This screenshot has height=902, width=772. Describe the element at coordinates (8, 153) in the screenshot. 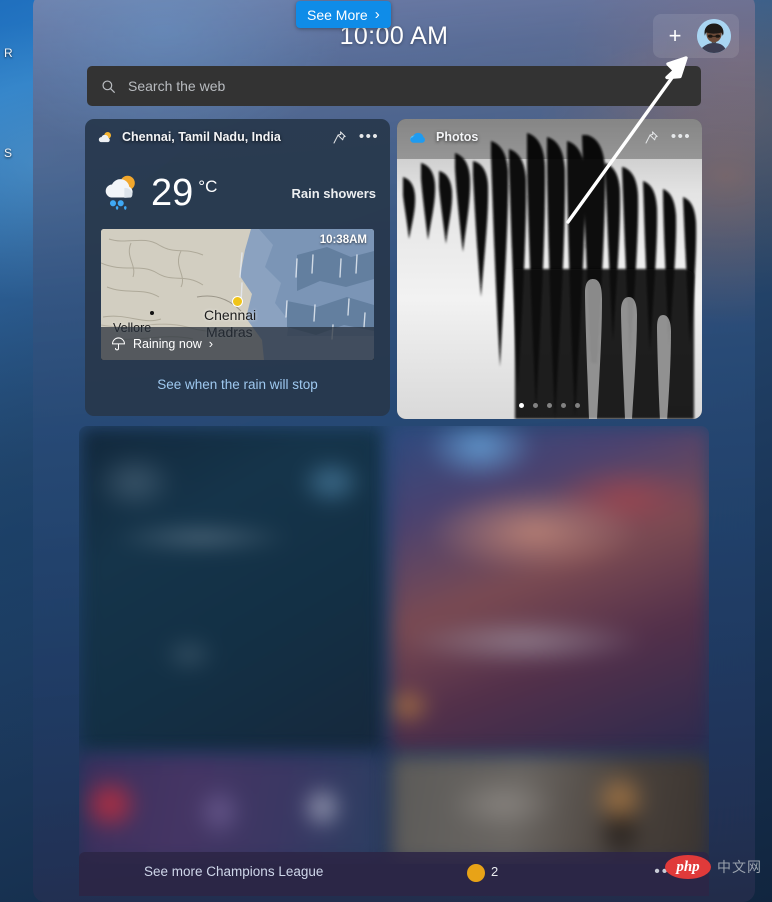

I see `desktop-icon-label-2: S` at that location.